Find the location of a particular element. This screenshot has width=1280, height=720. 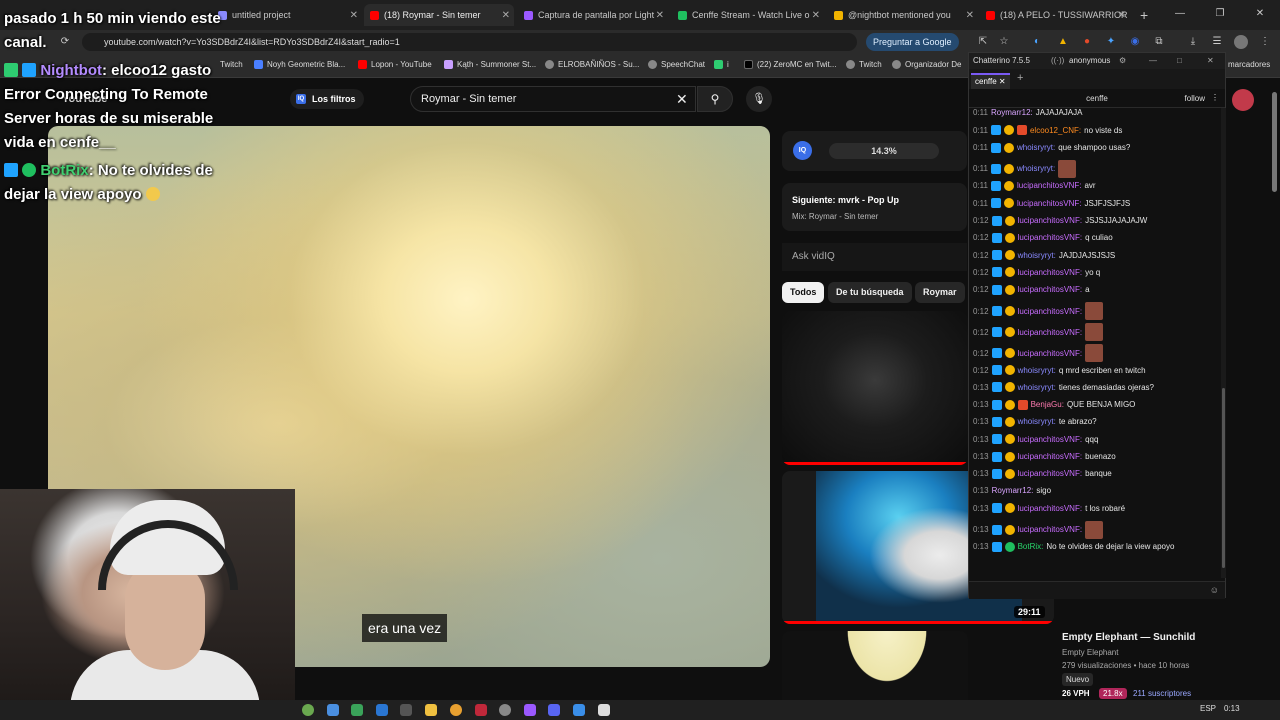

tab-cenffe: cenffe ✕ is located at coordinates (990, 81).